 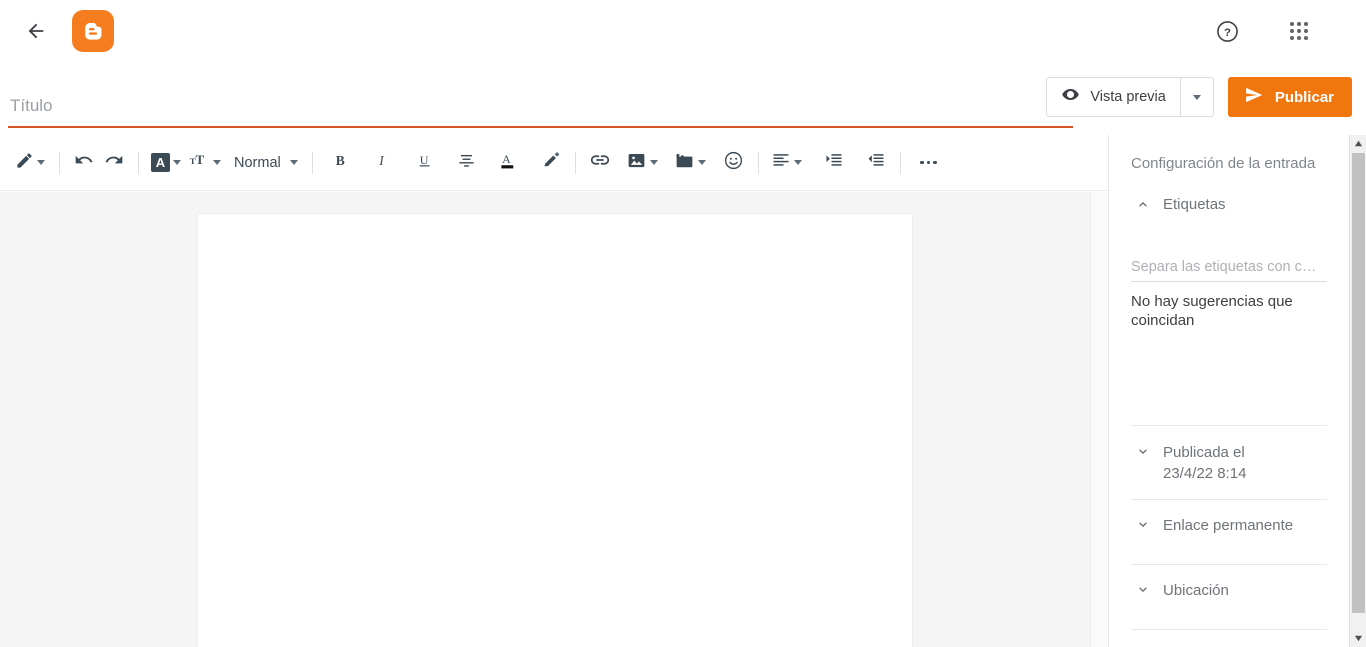 I want to click on preview-button: Vista previa, so click(x=1114, y=97).